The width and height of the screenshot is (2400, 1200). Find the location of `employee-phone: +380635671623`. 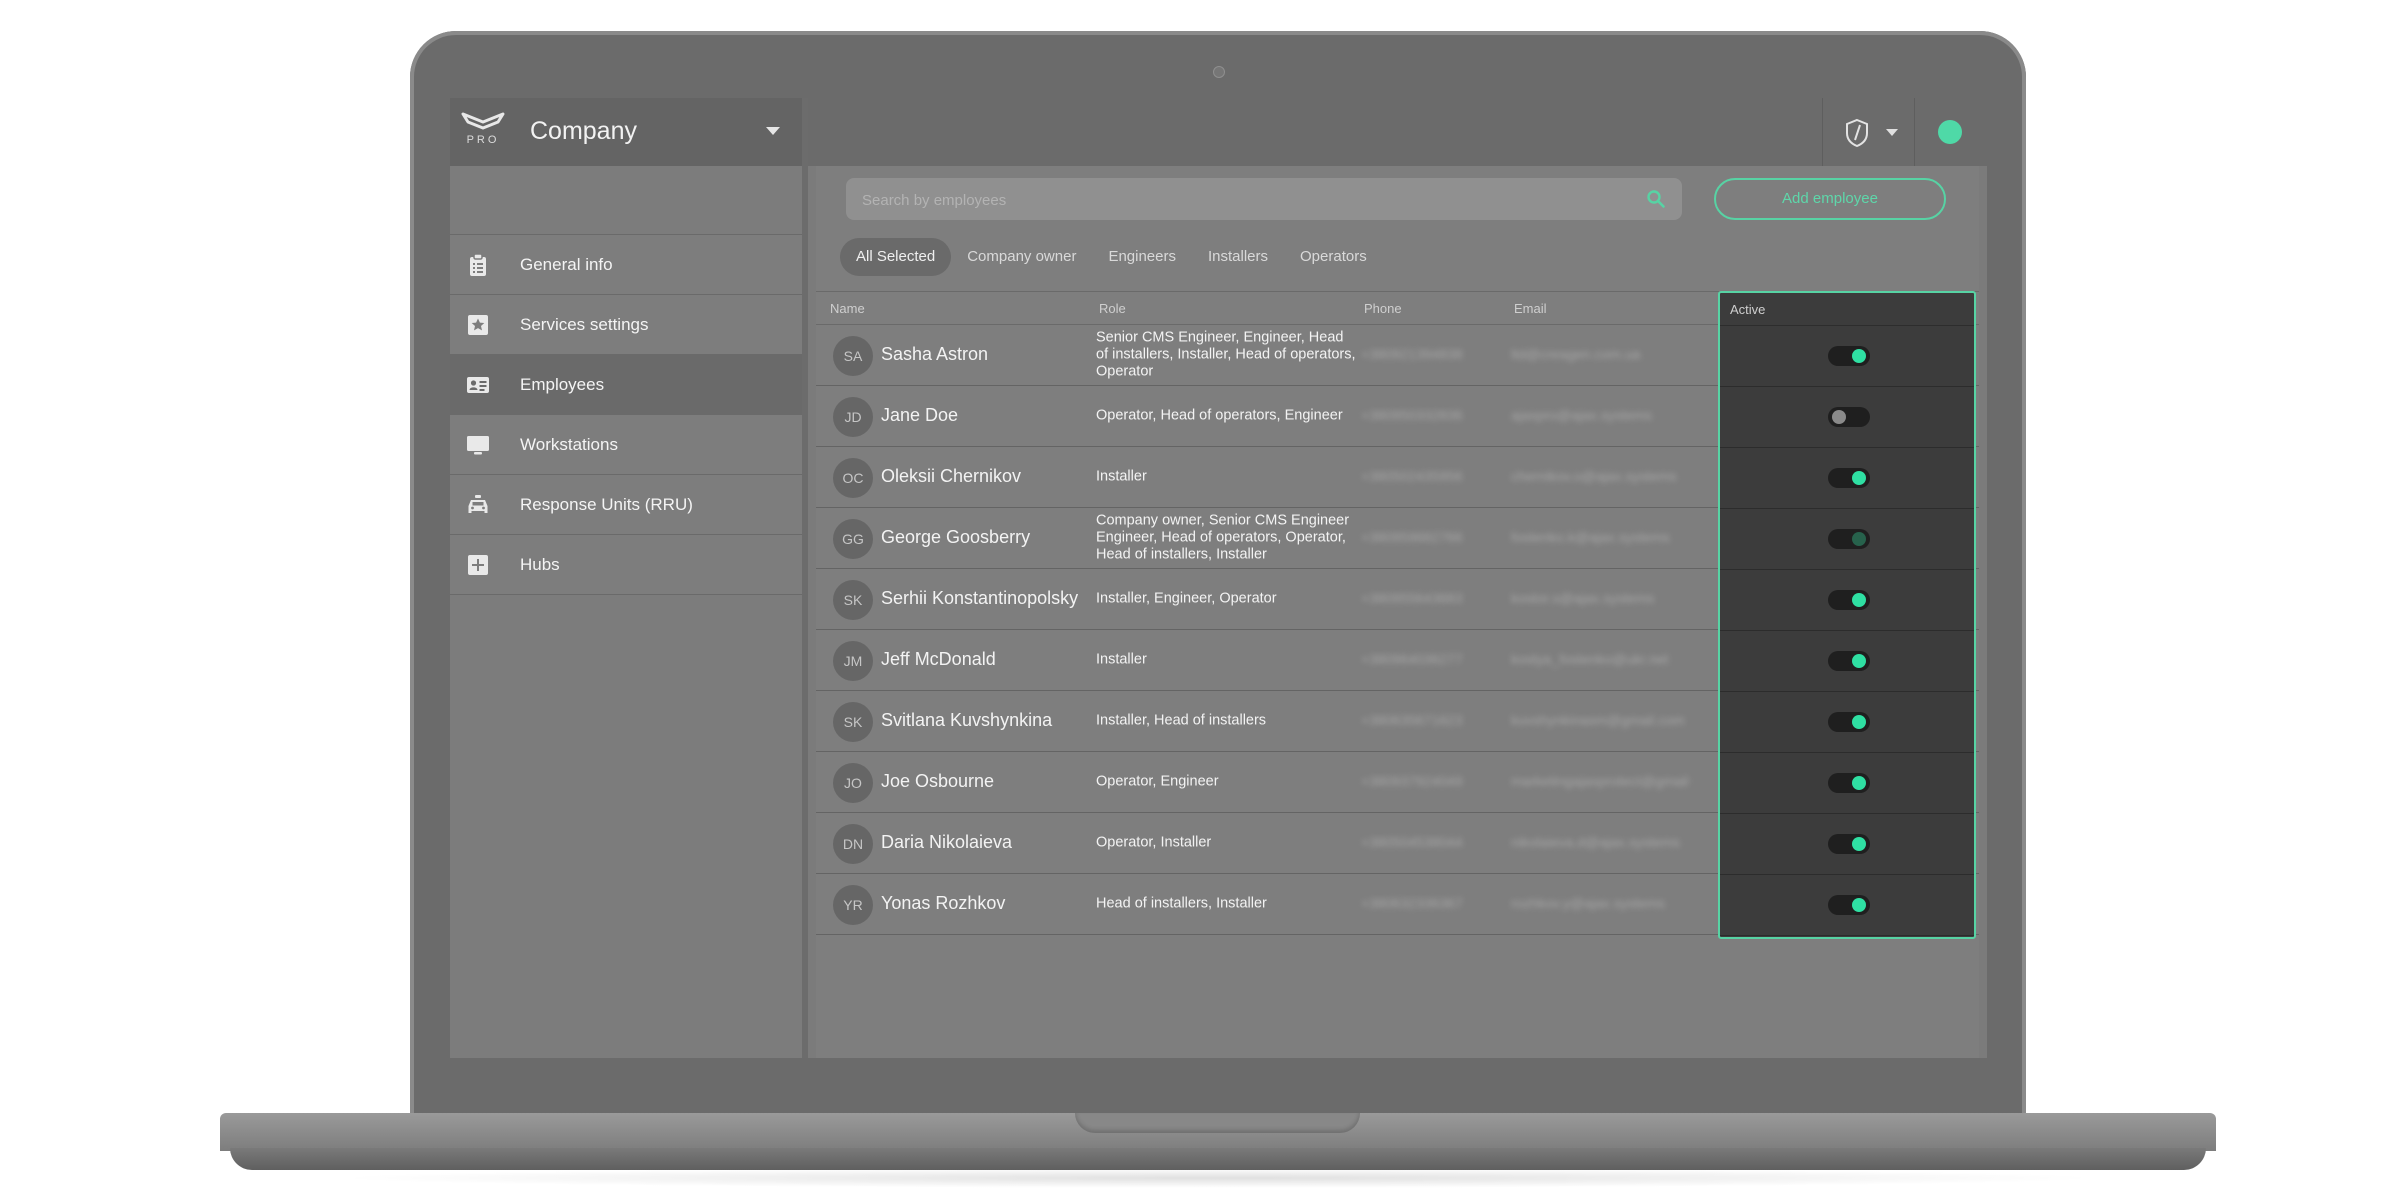

employee-phone: +380635671623 is located at coordinates (1412, 720).